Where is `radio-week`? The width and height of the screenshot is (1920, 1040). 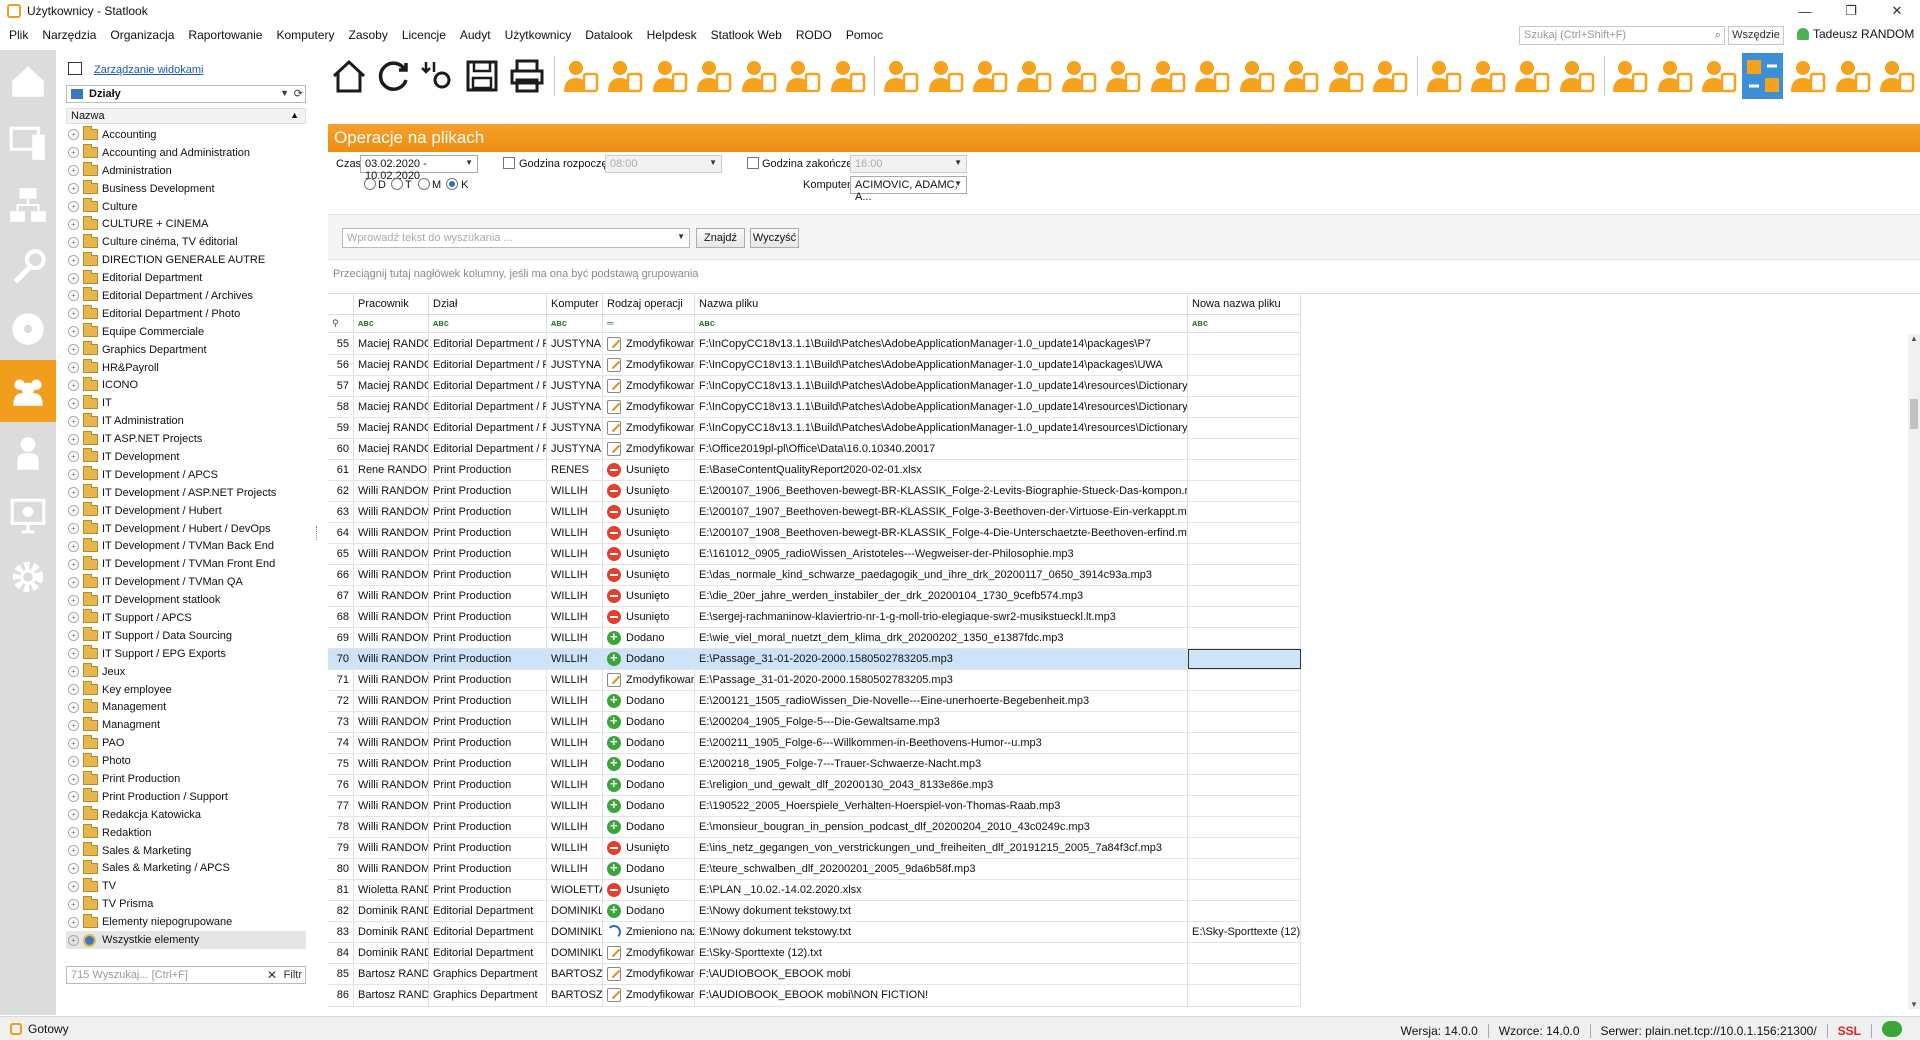
radio-week is located at coordinates (397, 184).